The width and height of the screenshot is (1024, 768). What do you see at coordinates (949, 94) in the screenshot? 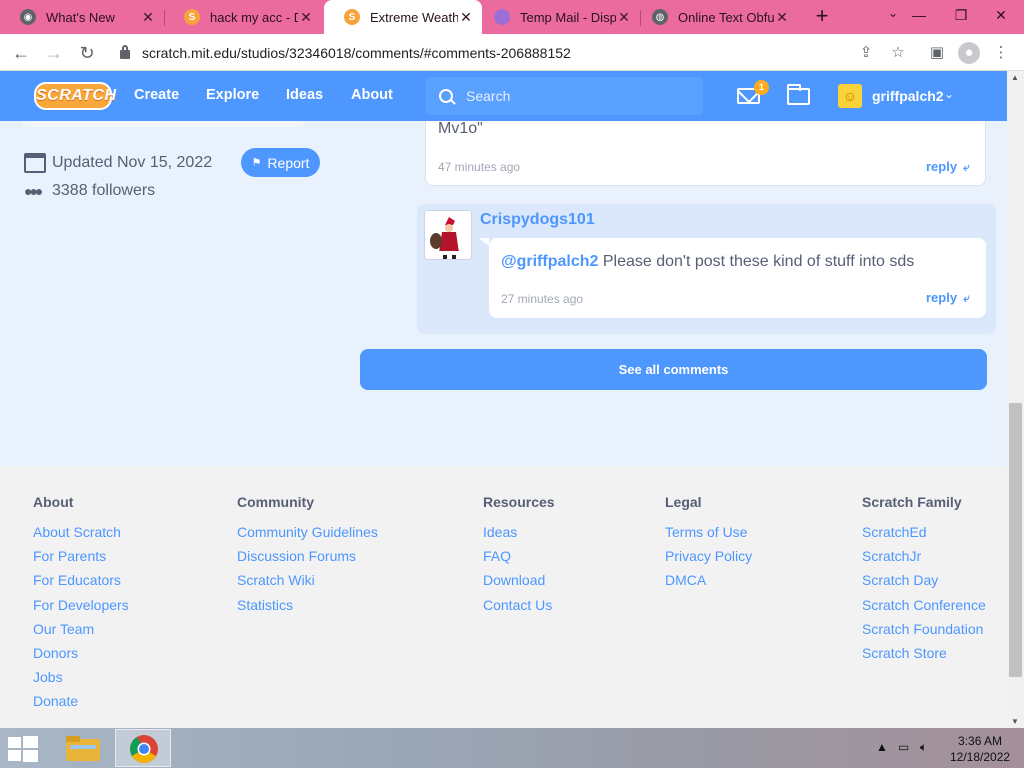
I see `chevron-down-icon: ⌄` at bounding box center [949, 94].